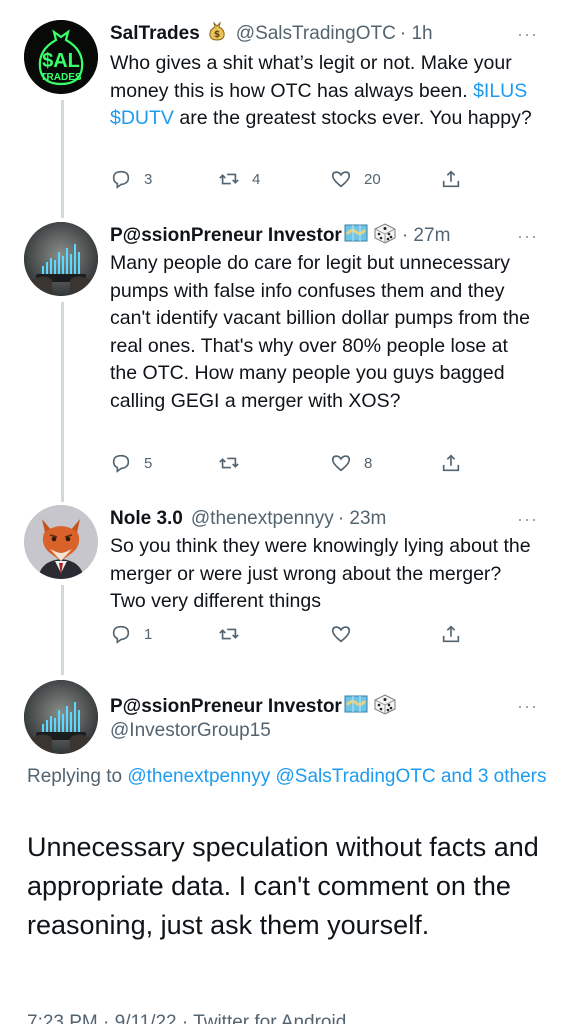 The width and height of the screenshot is (568, 1024). I want to click on money-bag-icon: $, so click(217, 34).